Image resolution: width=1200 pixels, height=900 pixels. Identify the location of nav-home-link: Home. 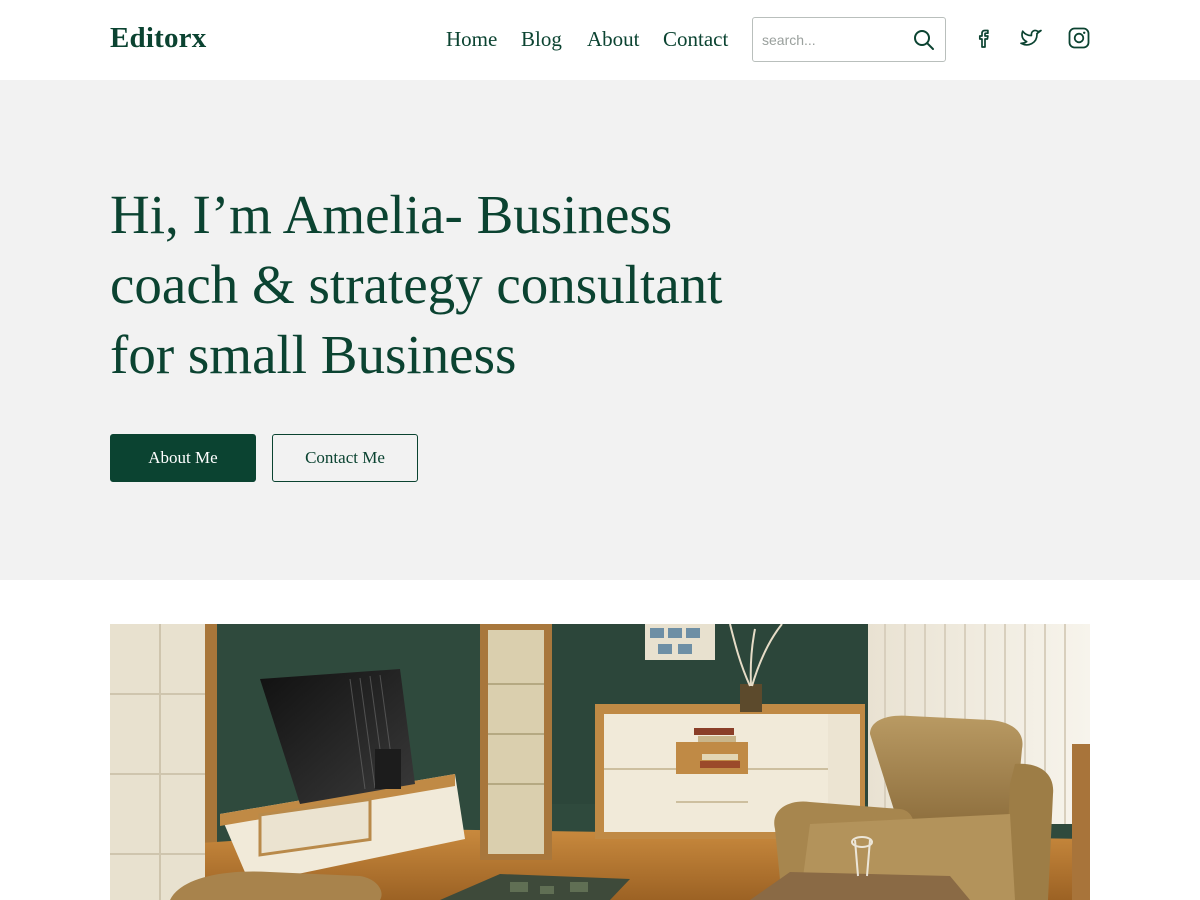
(471, 39).